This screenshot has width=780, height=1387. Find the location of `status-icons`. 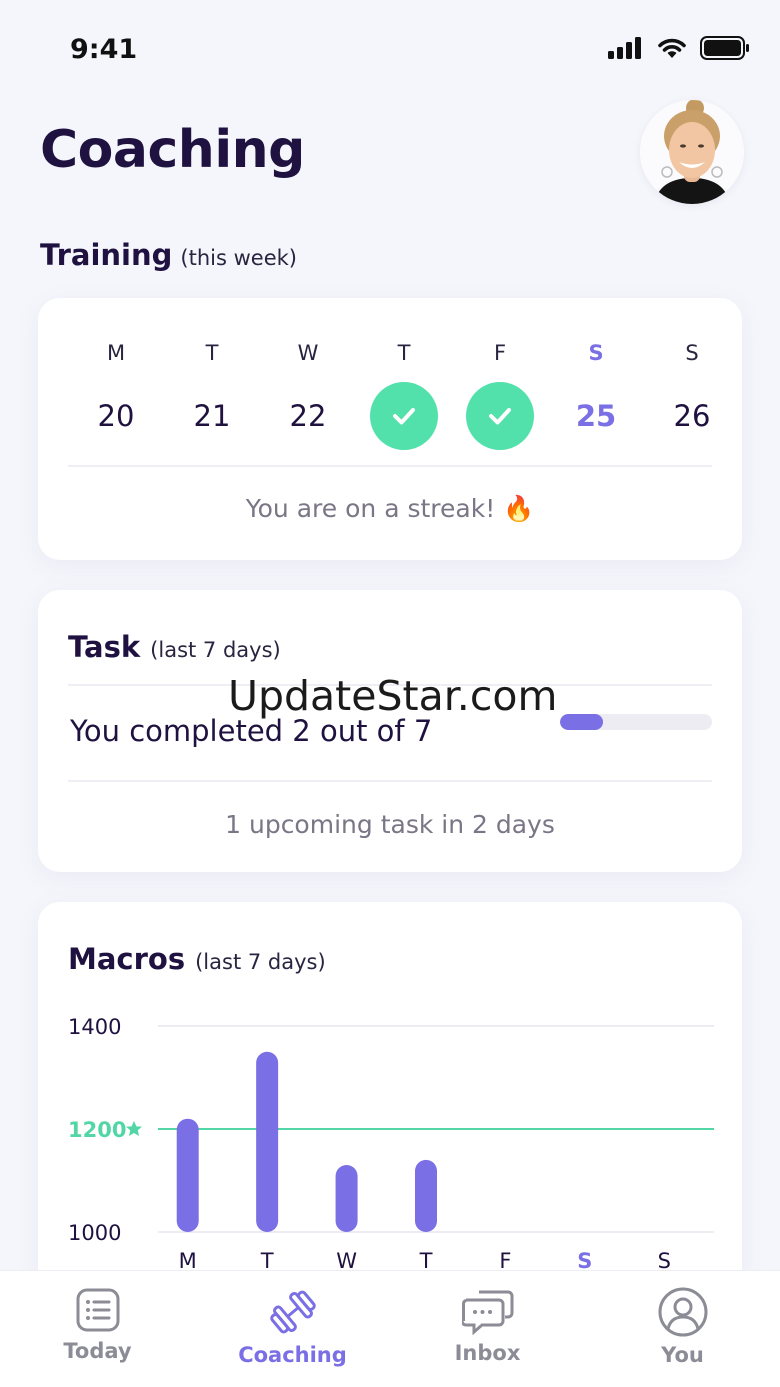

status-icons is located at coordinates (679, 48).